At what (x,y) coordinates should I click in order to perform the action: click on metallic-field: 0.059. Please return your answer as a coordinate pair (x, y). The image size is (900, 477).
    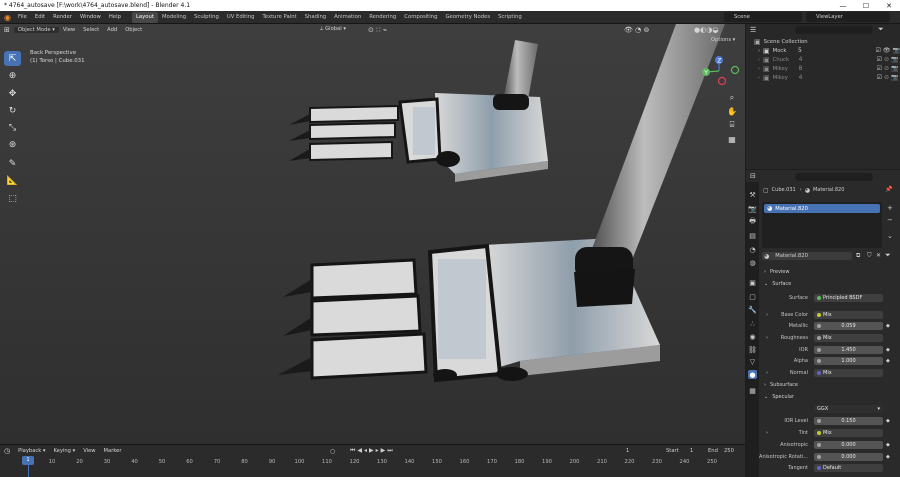
    Looking at the image, I should click on (848, 326).